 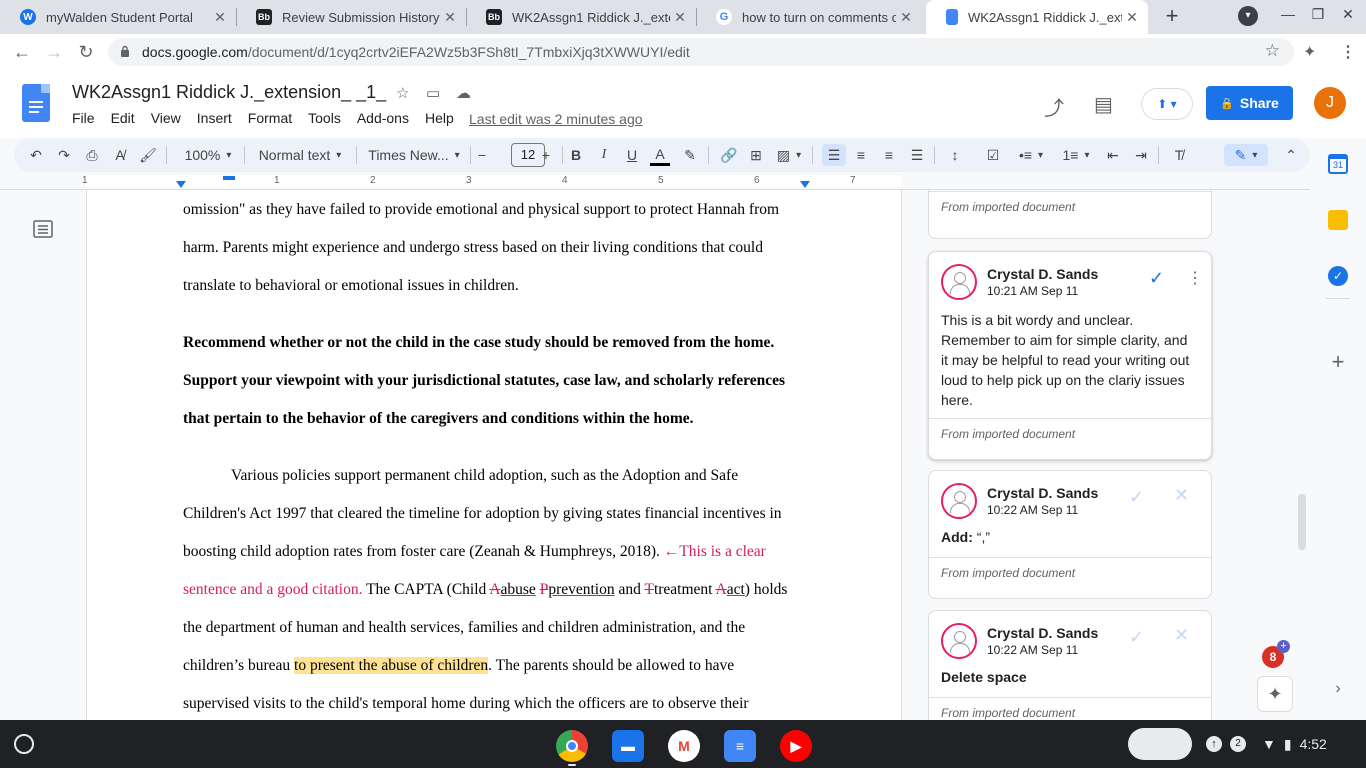 What do you see at coordinates (1156, 278) in the screenshot?
I see `resolve-check-icon: ✓` at bounding box center [1156, 278].